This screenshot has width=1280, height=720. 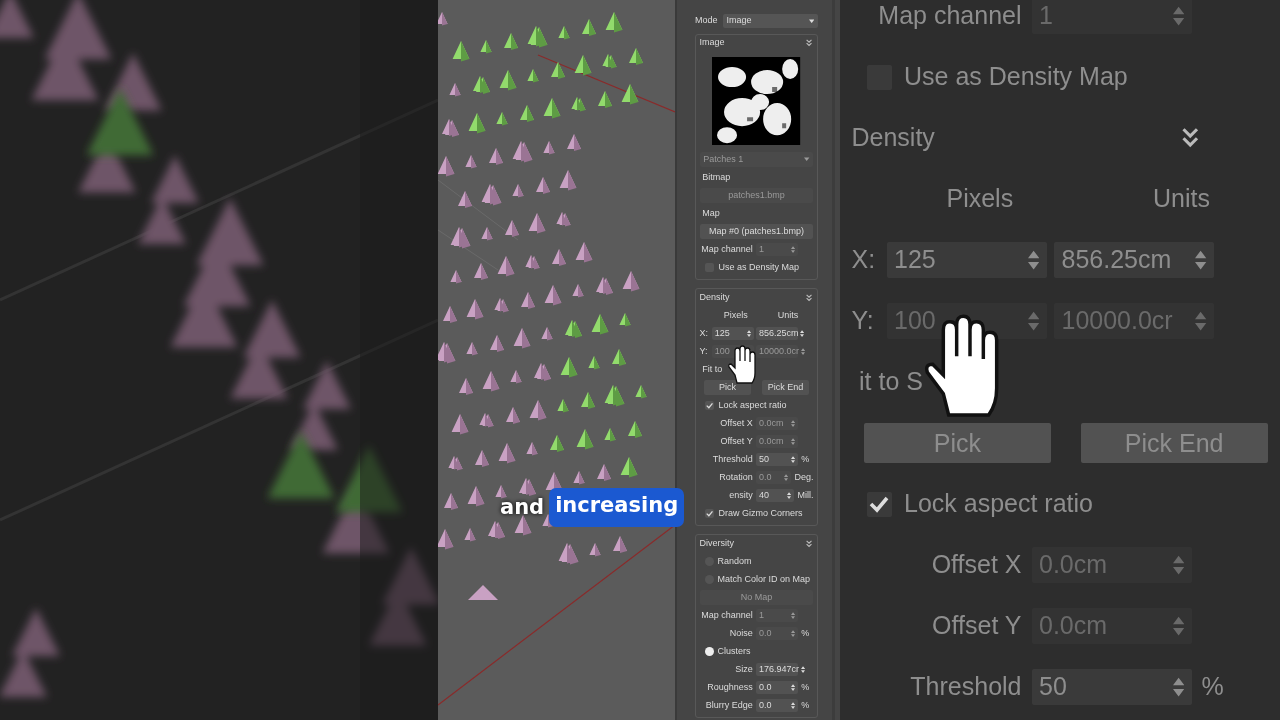 I want to click on field-label: Mode, so click(x=706, y=21).